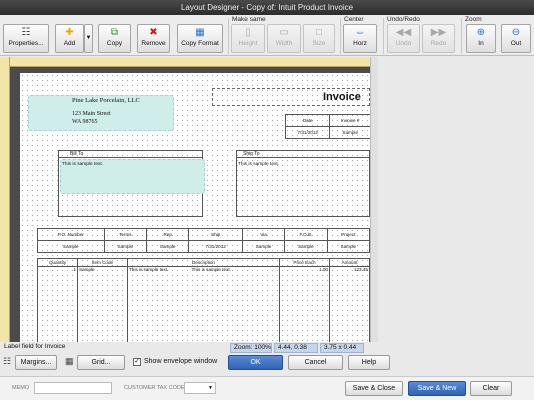  I want to click on zoom-in-button: ⊕ In, so click(481, 38).